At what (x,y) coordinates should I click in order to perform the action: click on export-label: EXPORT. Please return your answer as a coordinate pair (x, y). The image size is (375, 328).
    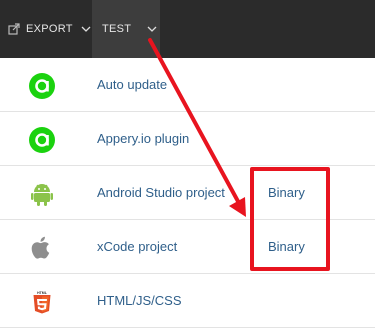
    Looking at the image, I should click on (49, 29).